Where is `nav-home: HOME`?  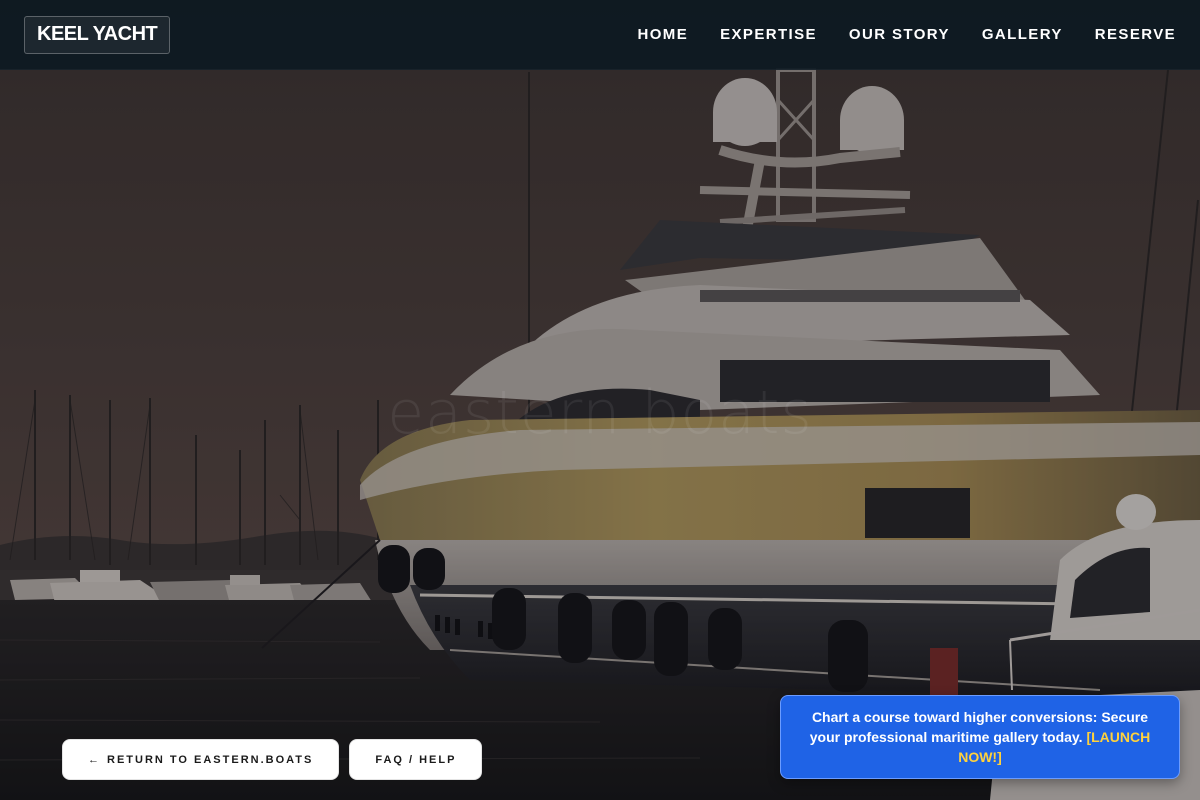 nav-home: HOME is located at coordinates (663, 34).